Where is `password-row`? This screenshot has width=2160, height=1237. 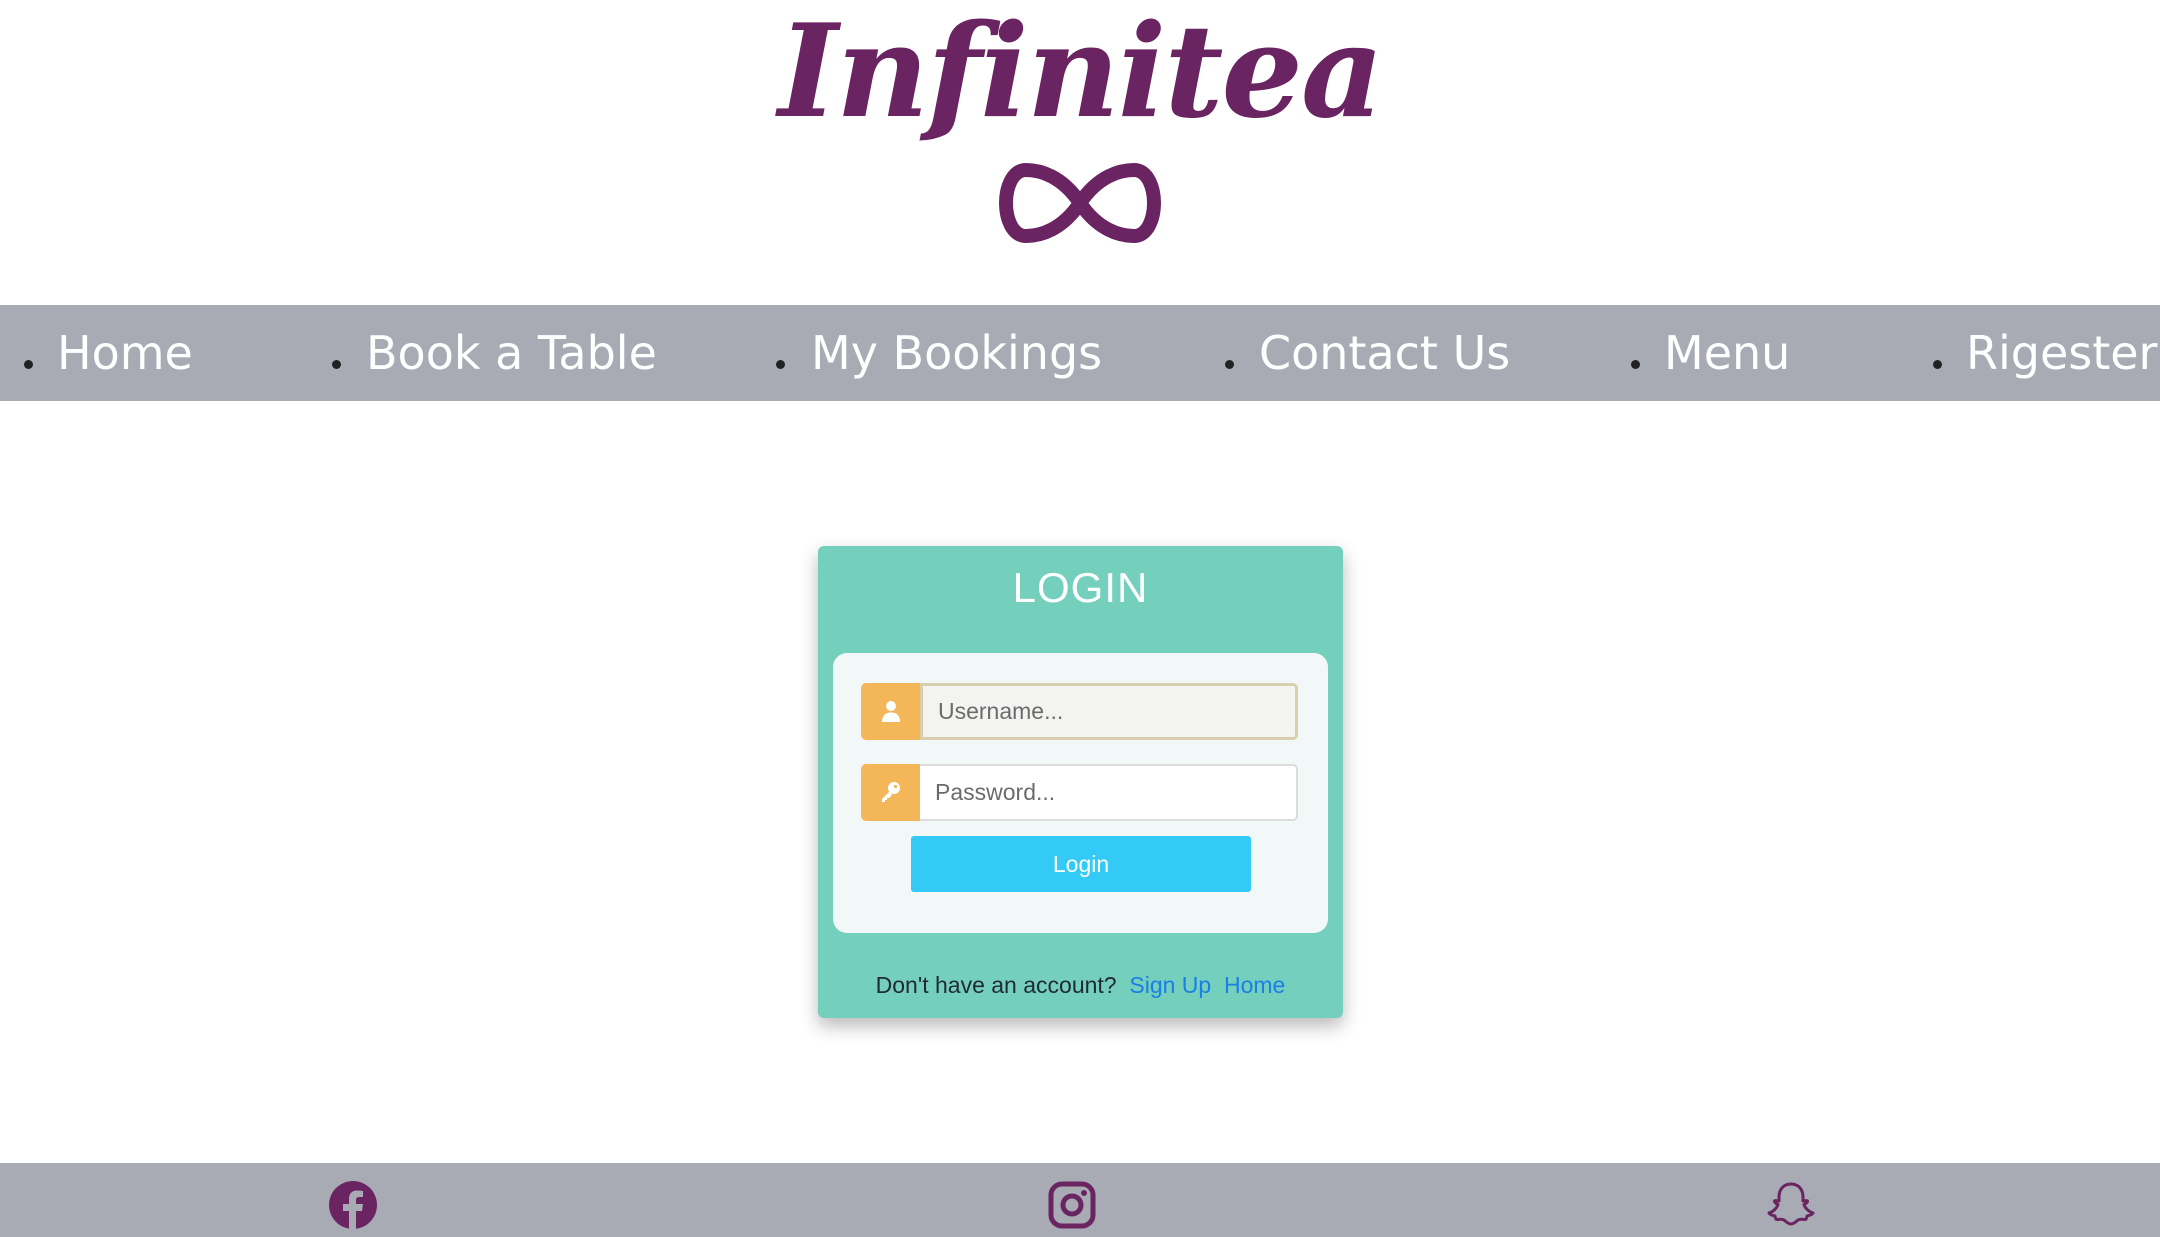 password-row is located at coordinates (1079, 792).